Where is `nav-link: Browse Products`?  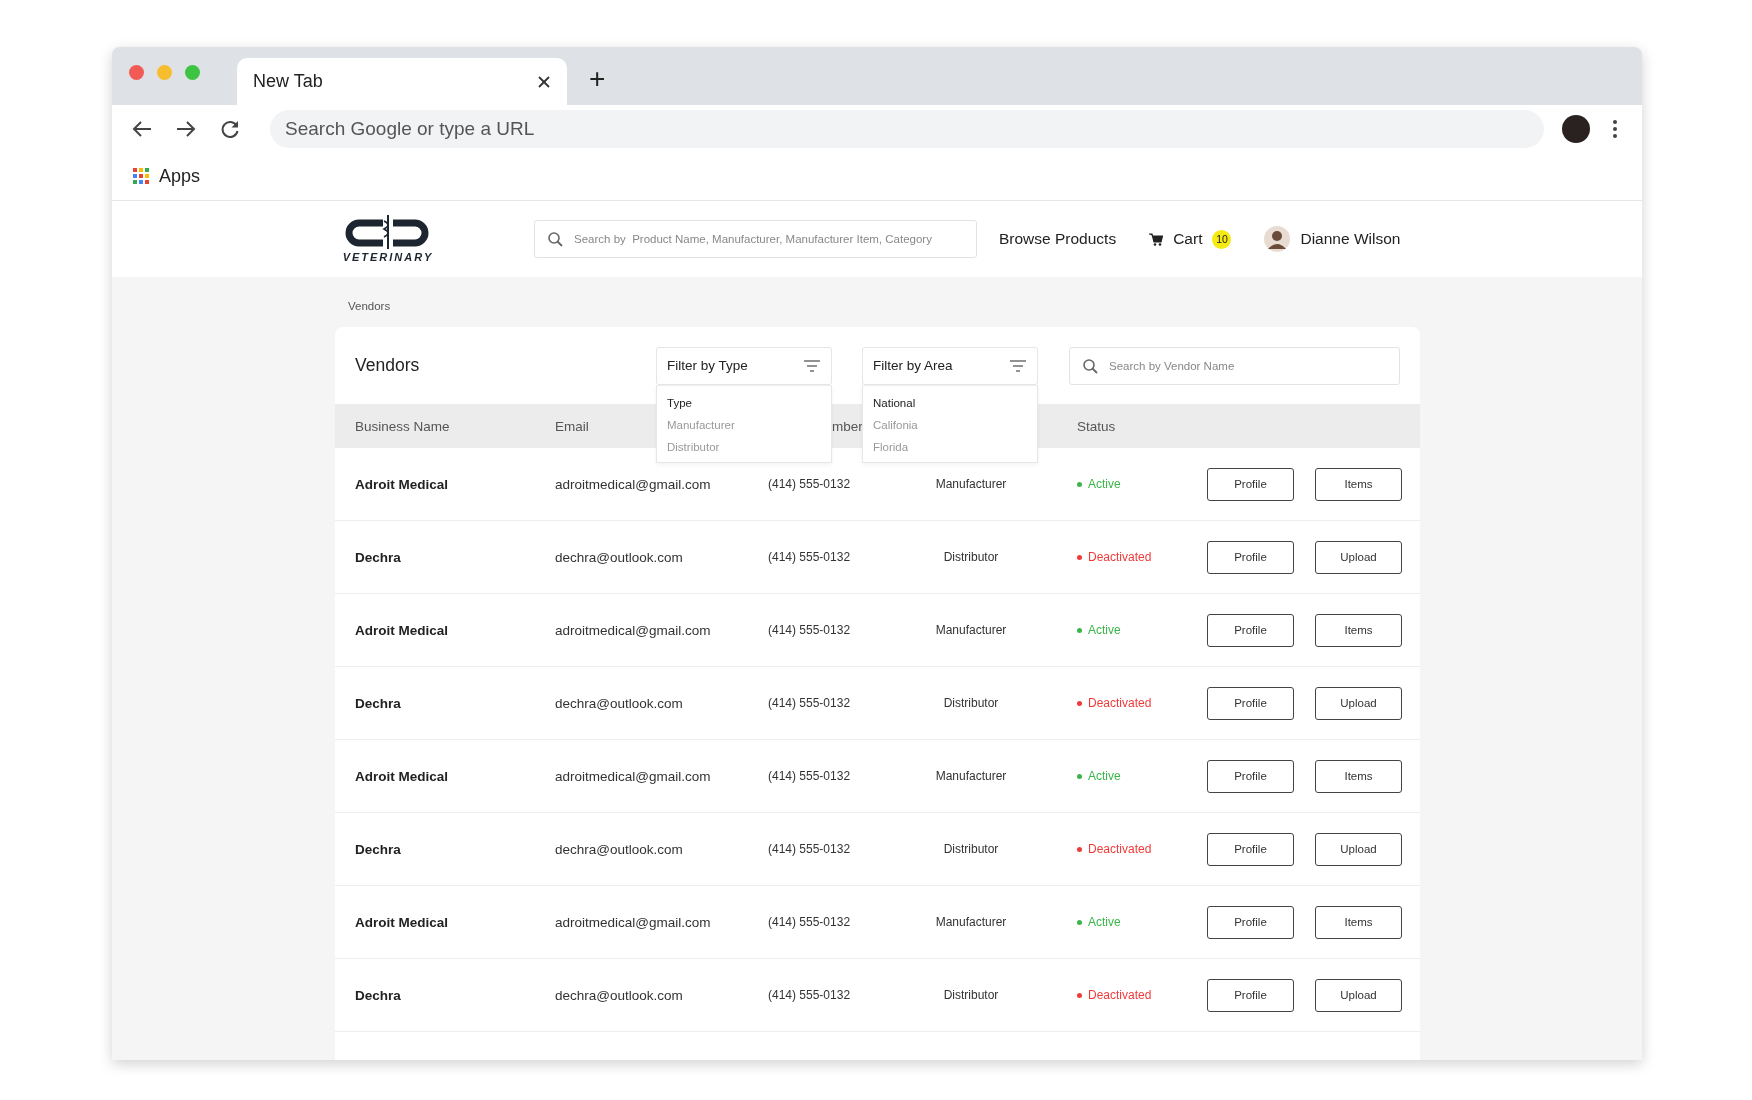 nav-link: Browse Products is located at coordinates (1058, 239).